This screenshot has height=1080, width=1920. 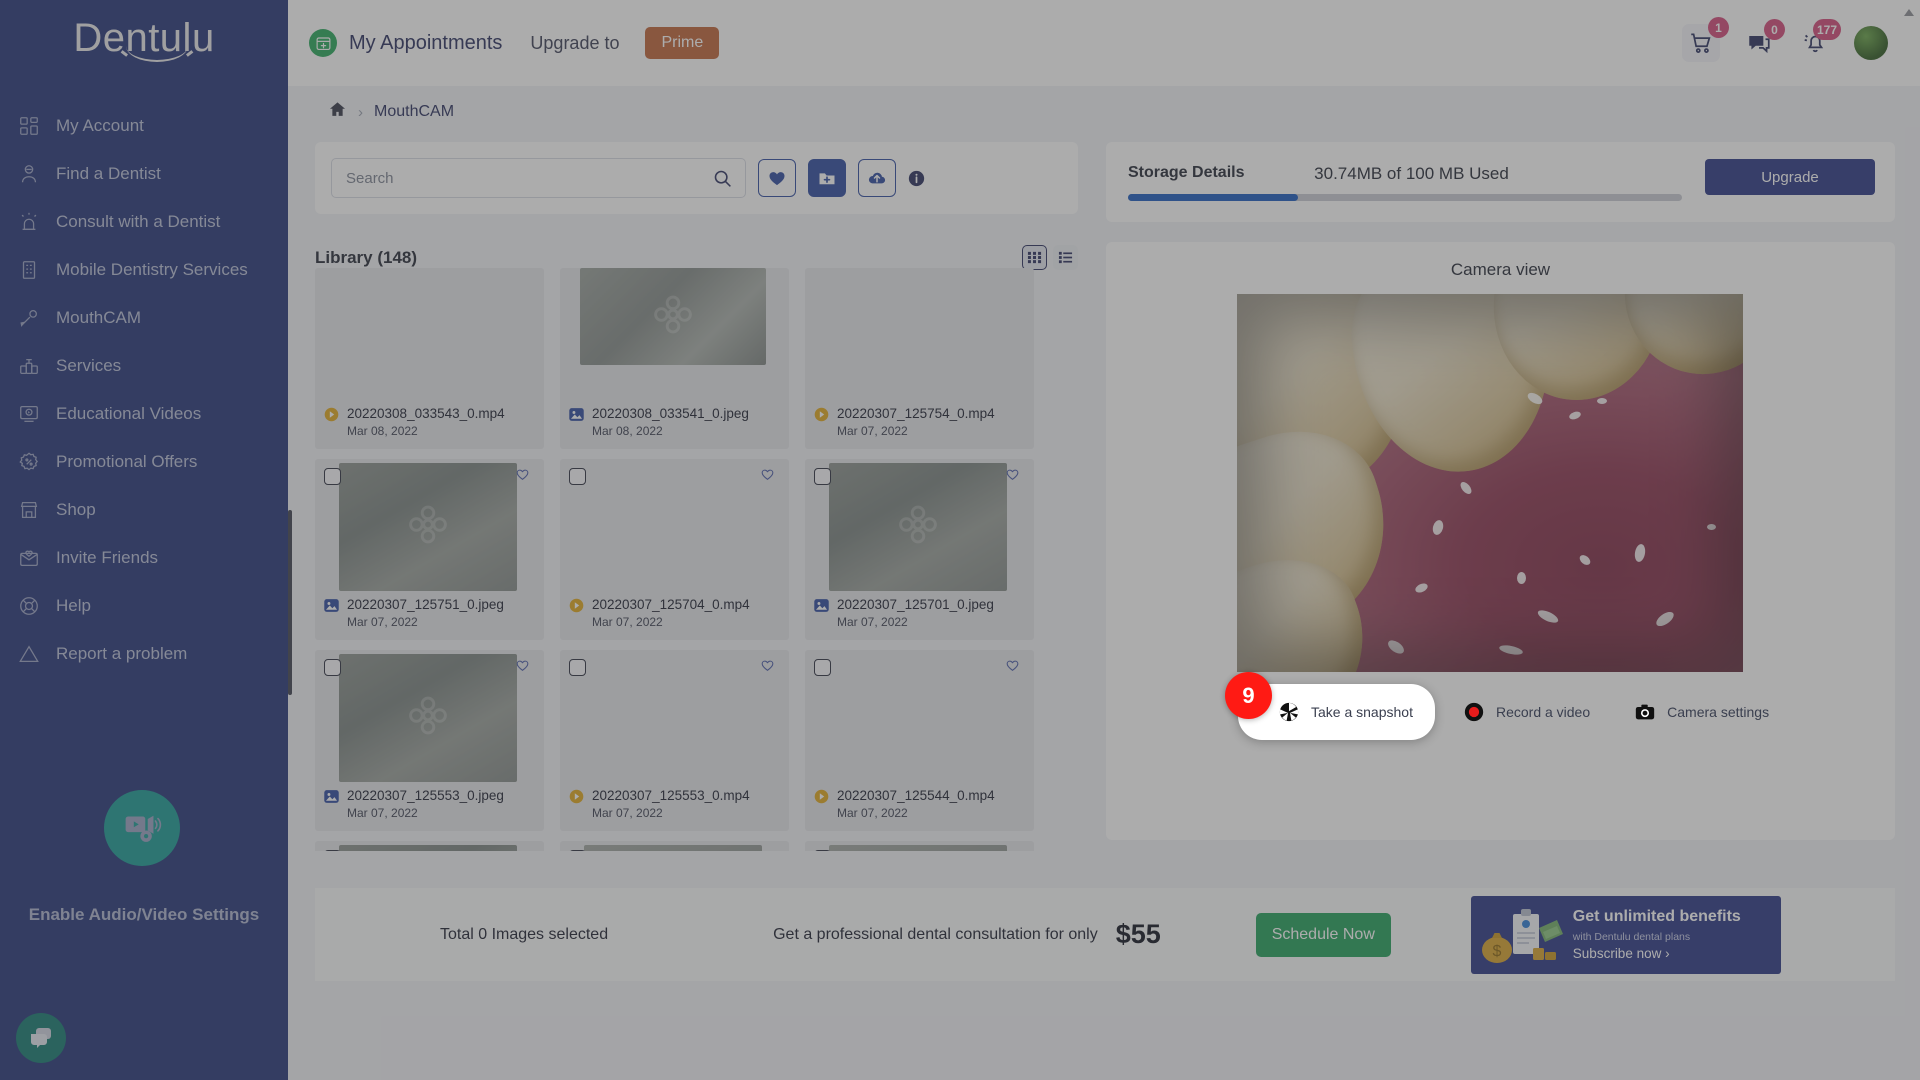 I want to click on video-lesson-icon, so click(x=29, y=414).